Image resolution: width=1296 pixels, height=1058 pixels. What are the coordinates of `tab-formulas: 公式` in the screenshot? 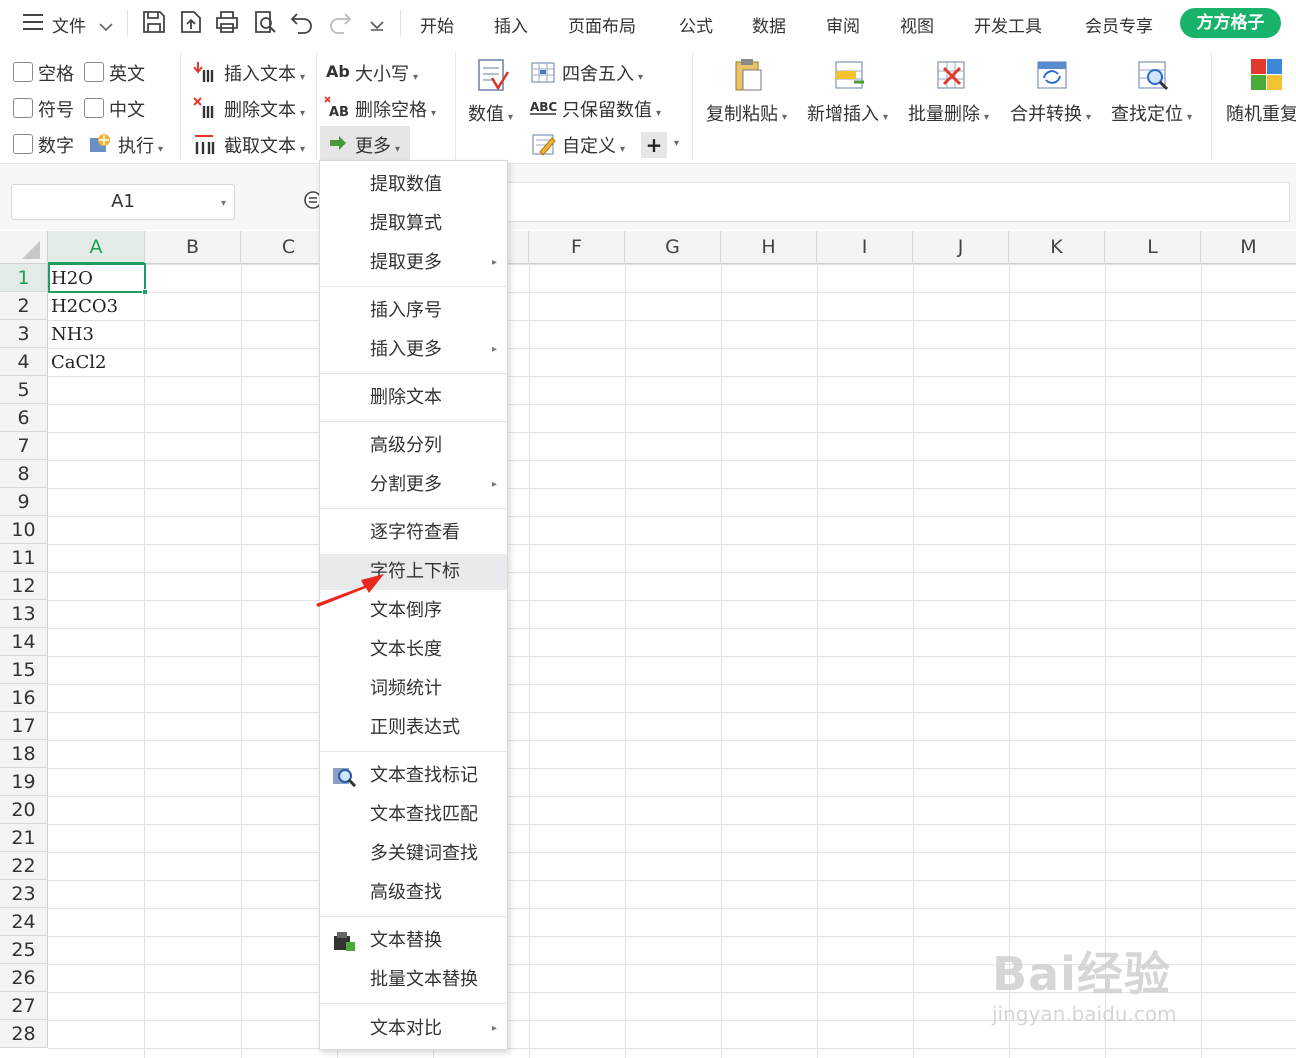 It's located at (696, 24).